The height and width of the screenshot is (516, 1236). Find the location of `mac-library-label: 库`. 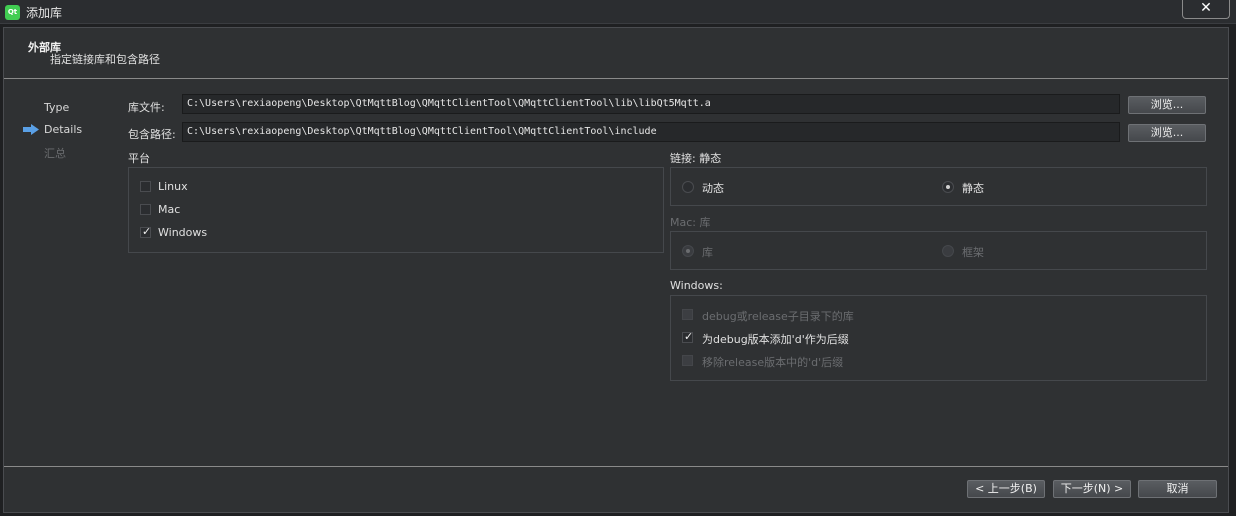

mac-library-label: 库 is located at coordinates (707, 252).